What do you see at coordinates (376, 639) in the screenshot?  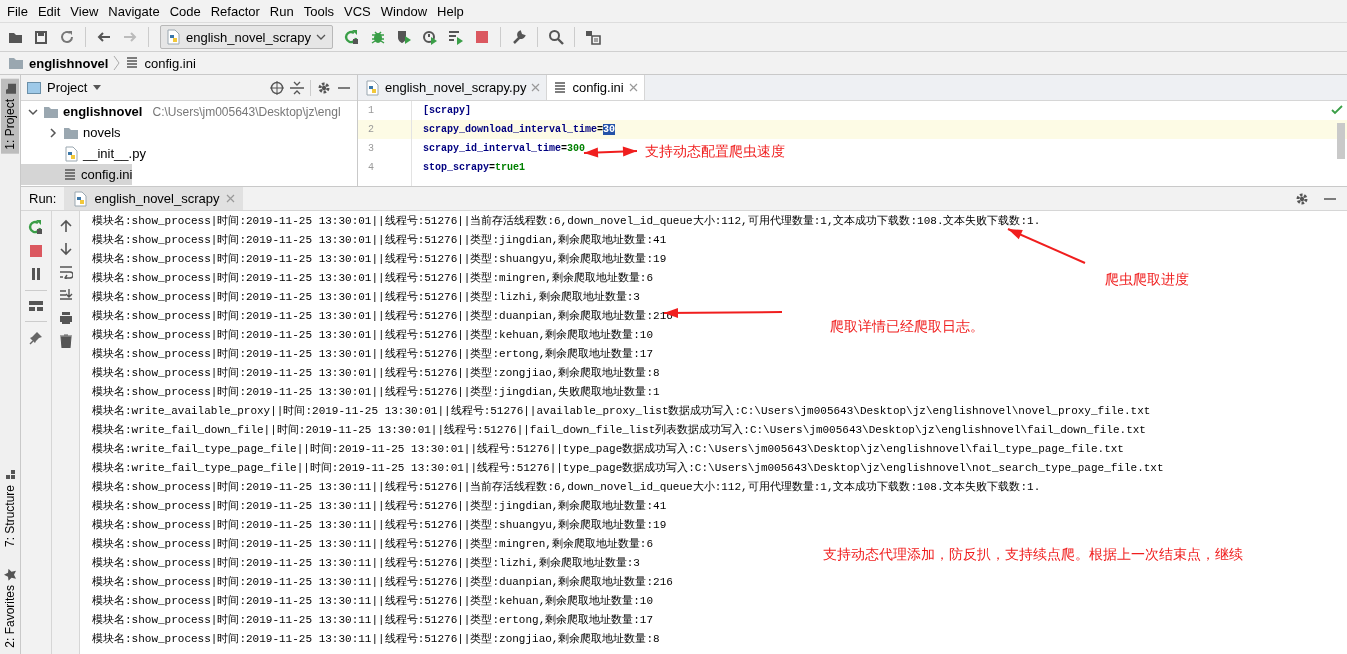 I see `log-line: 模块名:show_process|时间:2019-11-25 13:30:11||线程号:51276||类型:zongjiao,剩余爬取地址数量:8` at bounding box center [376, 639].